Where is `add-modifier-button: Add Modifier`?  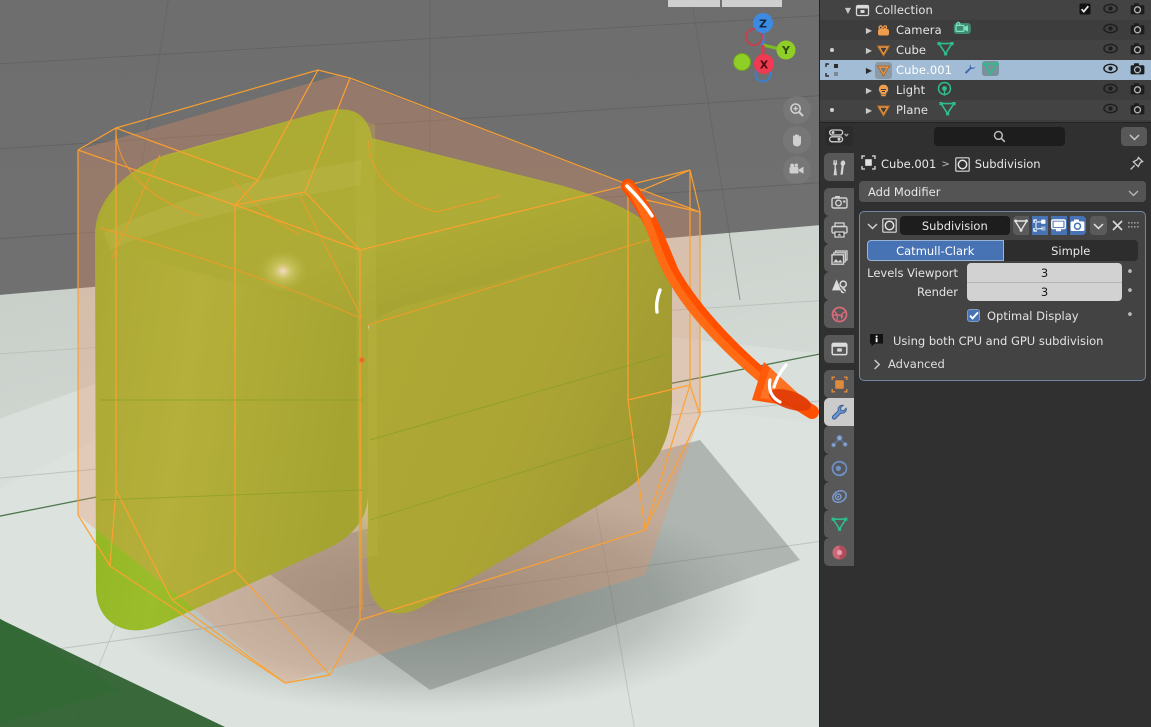 add-modifier-button: Add Modifier is located at coordinates (1002, 191).